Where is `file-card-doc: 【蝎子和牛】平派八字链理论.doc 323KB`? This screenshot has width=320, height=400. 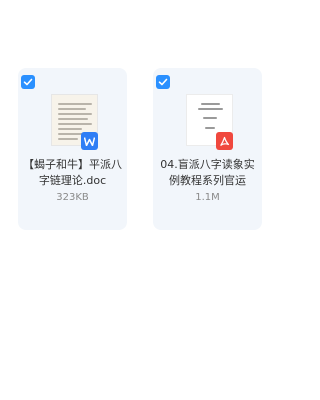
file-card-doc: 【蝎子和牛】平派八字链理论.doc 323KB is located at coordinates (72, 149).